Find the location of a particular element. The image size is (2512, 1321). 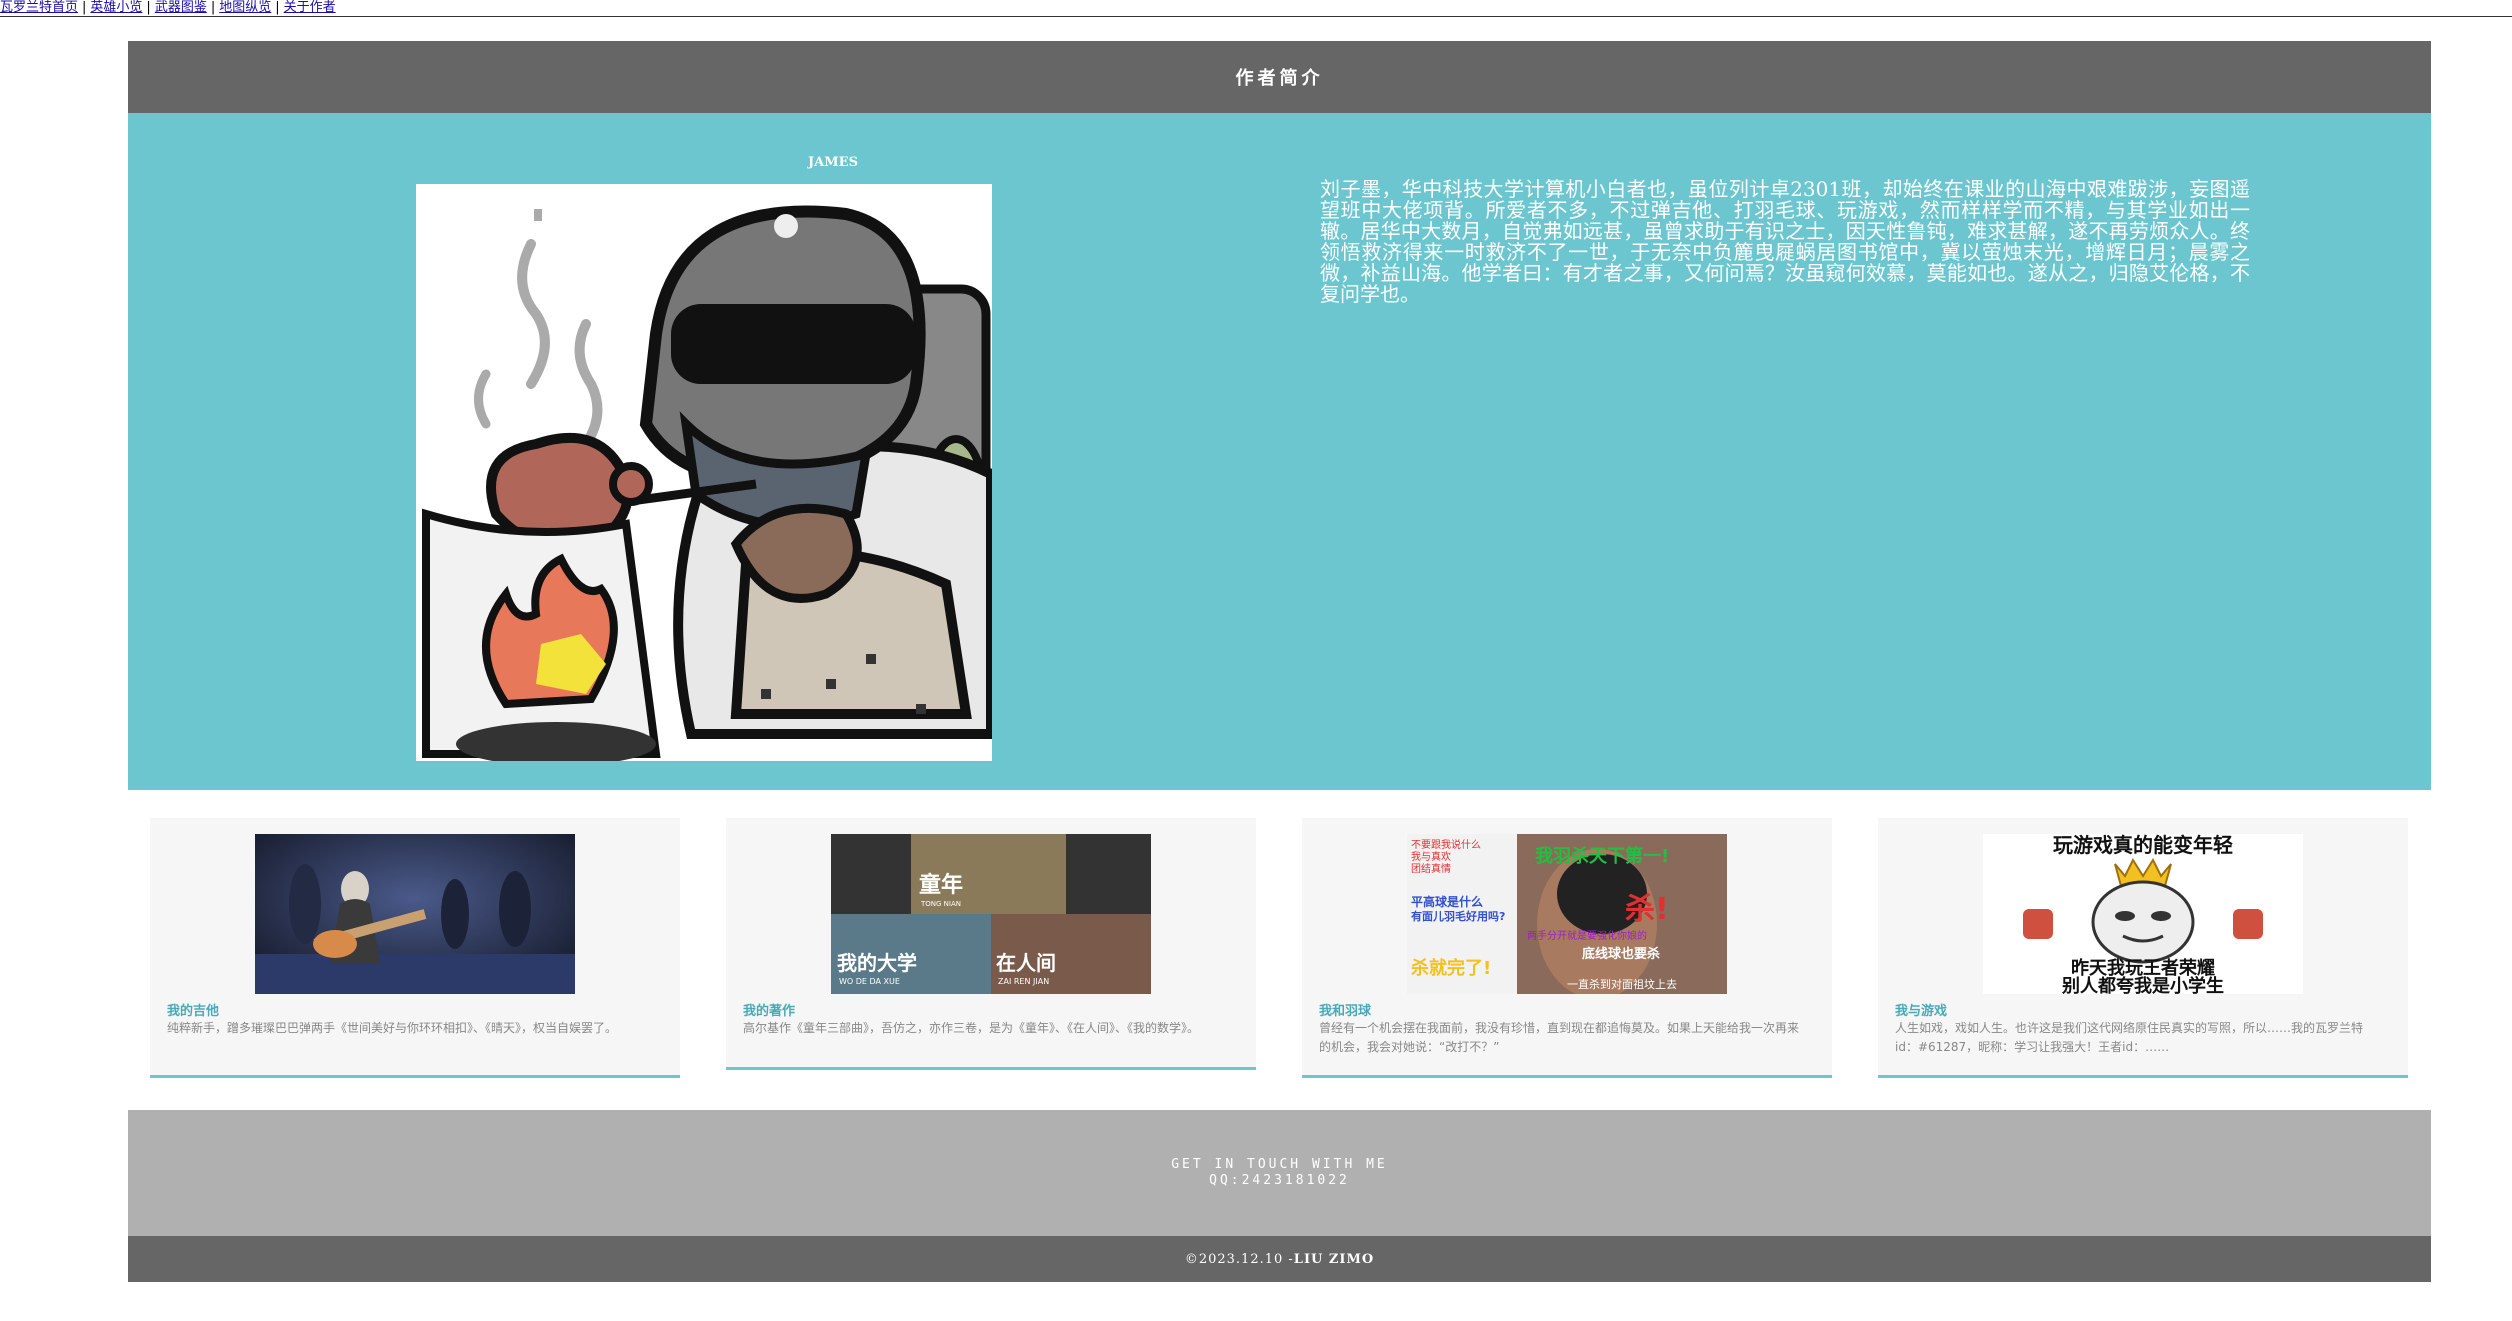

meme-headline: 我羽杀天下第一! is located at coordinates (1602, 856).